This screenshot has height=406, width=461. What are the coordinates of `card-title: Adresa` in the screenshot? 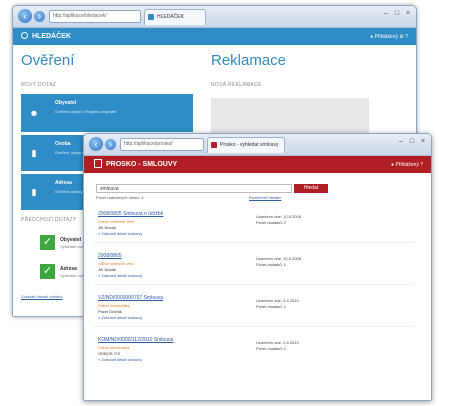 It's located at (63, 183).